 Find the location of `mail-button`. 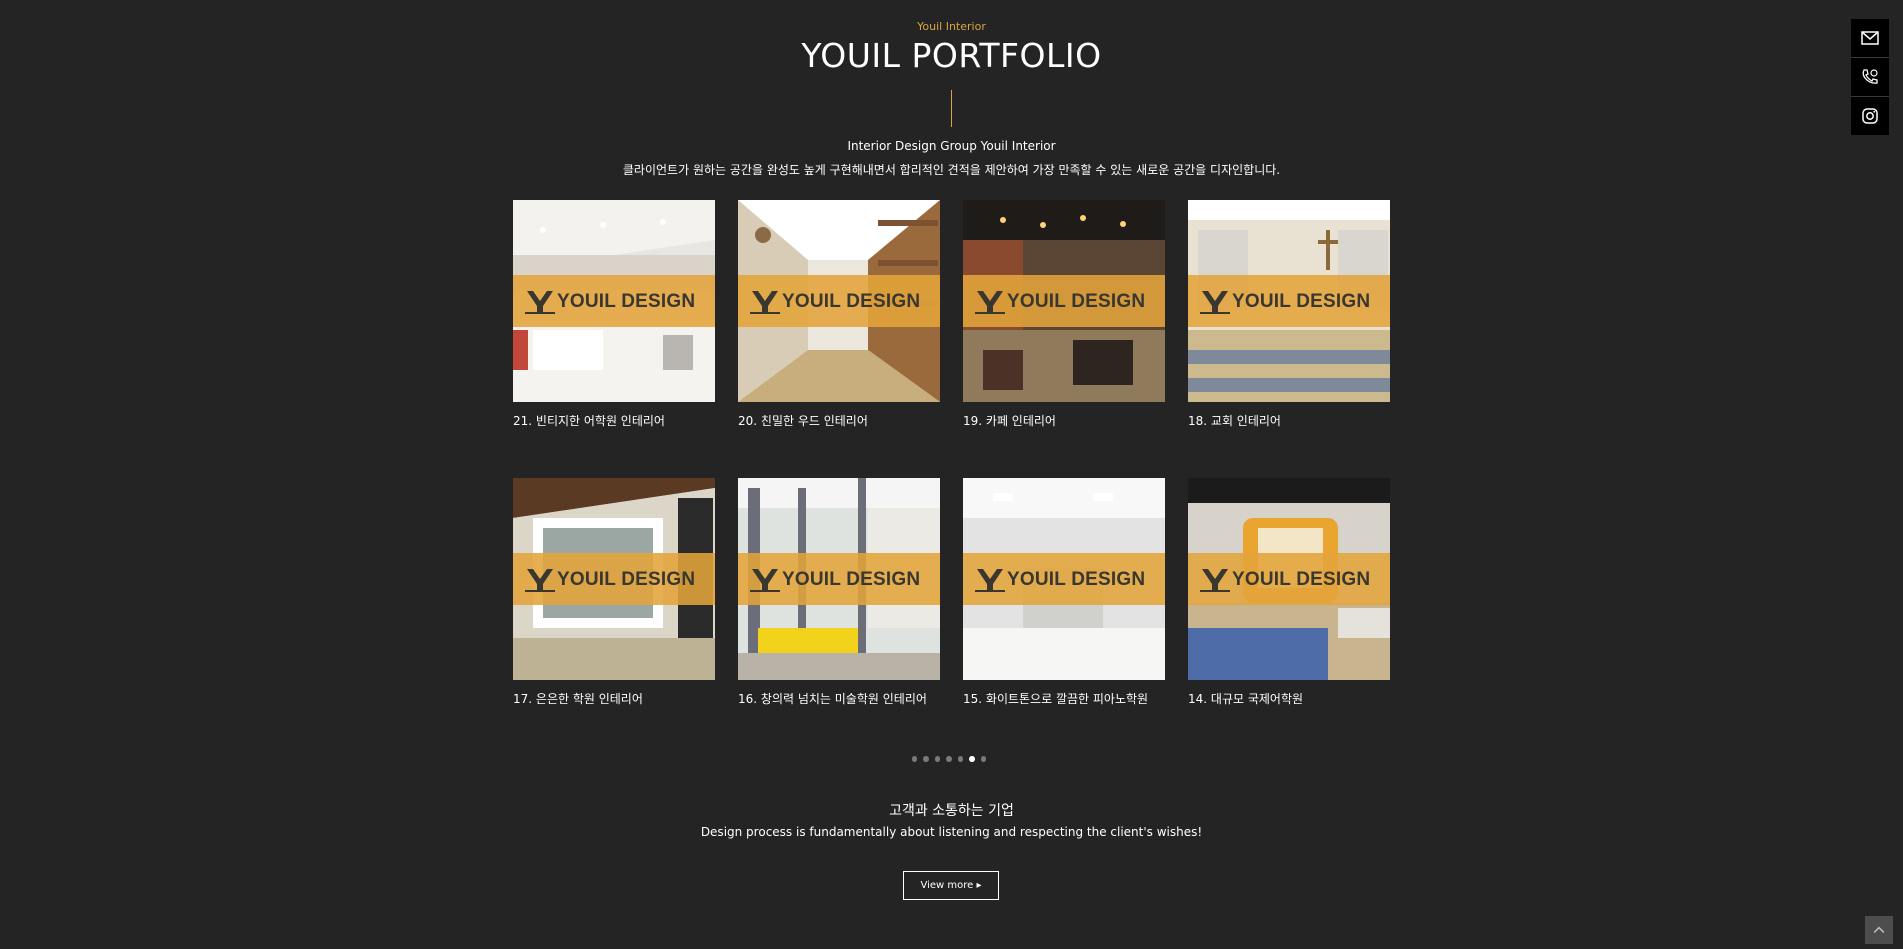

mail-button is located at coordinates (1870, 38).